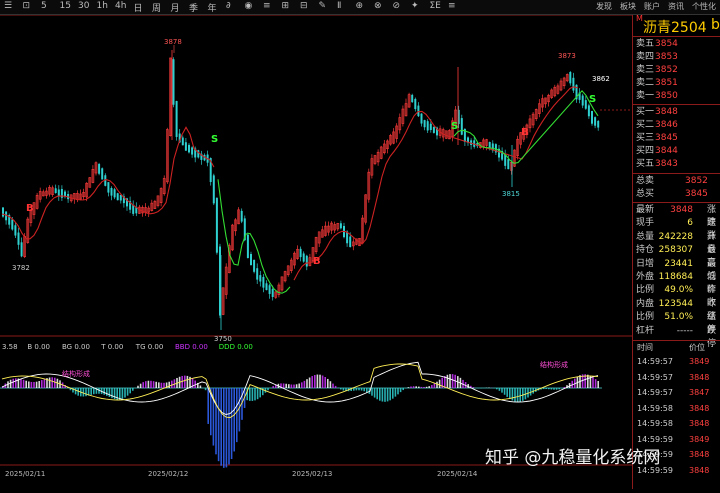  Describe the element at coordinates (397, 6) in the screenshot. I see `toolbar-button: ⊘` at that location.